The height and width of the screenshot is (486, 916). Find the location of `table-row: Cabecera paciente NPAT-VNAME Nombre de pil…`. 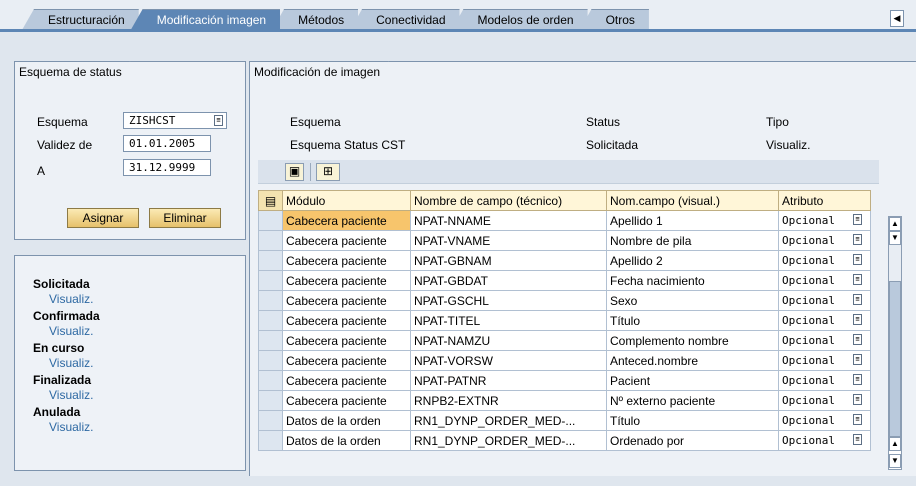

table-row: Cabecera paciente NPAT-VNAME Nombre de pil… is located at coordinates (564, 240).